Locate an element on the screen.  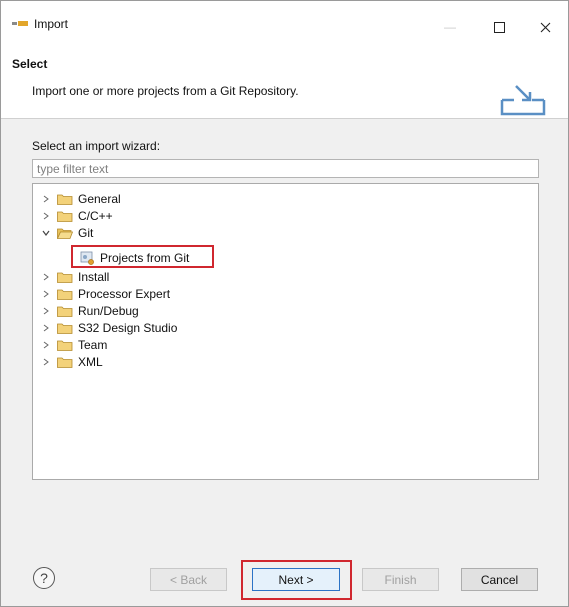
tree-item-label: S32 Design Studio is located at coordinates (128, 327).